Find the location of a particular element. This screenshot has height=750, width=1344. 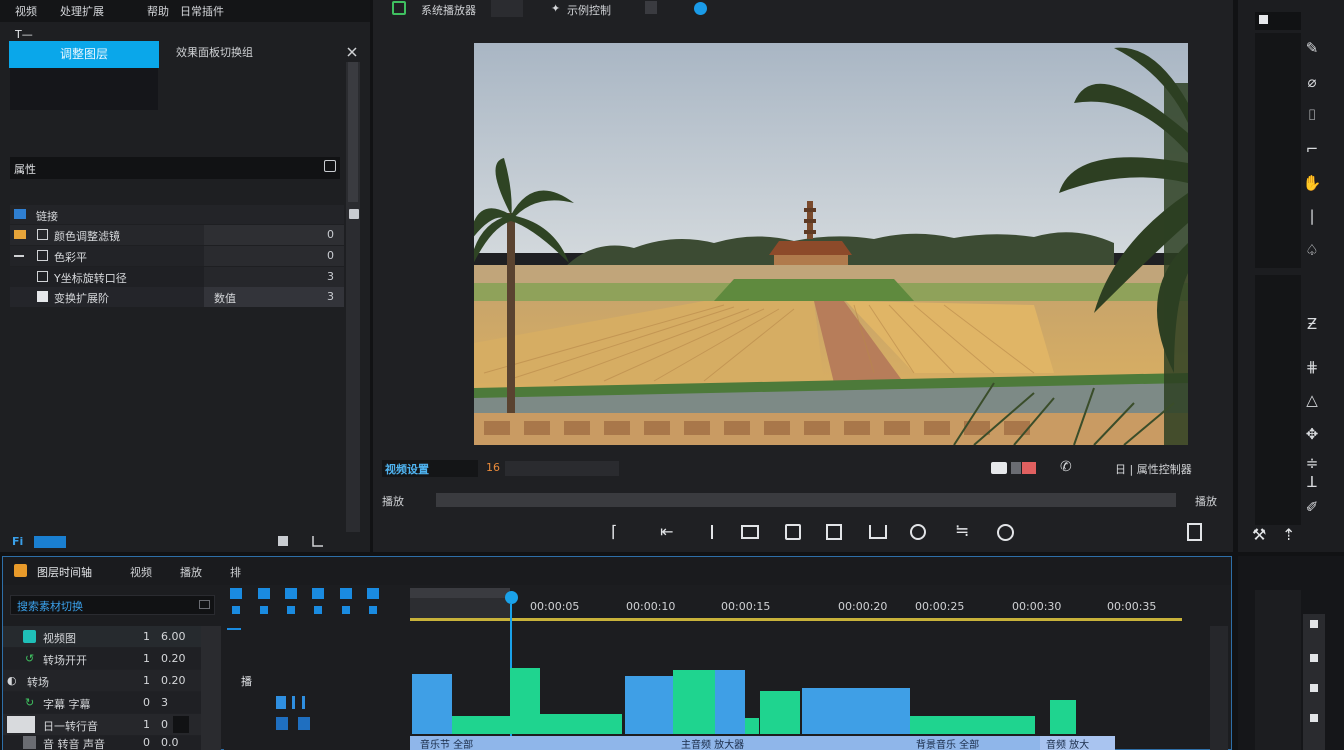

track-row: ↻ 字幕 字幕 0 3 is located at coordinates (102, 702).